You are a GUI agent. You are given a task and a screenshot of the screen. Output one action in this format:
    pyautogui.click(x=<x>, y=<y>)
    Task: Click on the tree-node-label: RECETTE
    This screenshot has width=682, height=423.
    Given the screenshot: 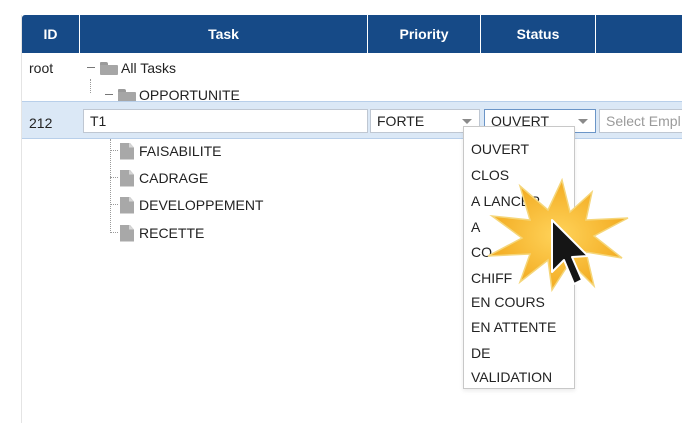 What is the action you would take?
    pyautogui.click(x=172, y=233)
    